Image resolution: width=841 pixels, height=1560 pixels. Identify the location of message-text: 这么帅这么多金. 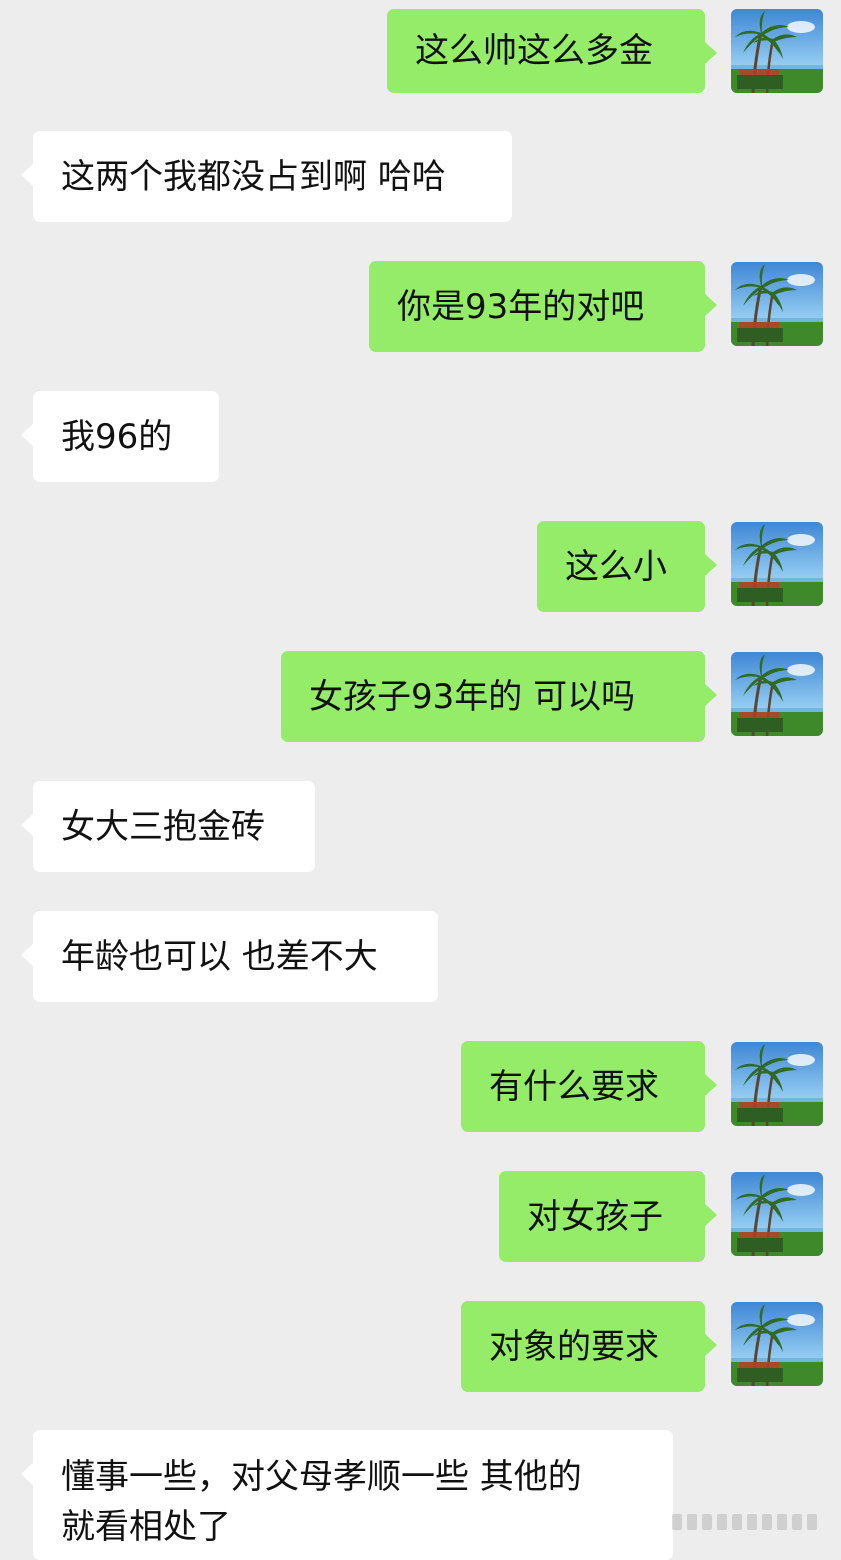
(534, 51).